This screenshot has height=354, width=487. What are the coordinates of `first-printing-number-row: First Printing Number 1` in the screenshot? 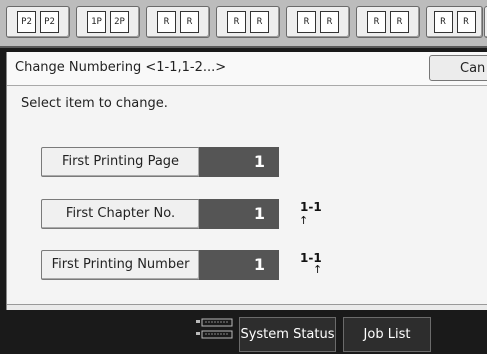 It's located at (161, 265).